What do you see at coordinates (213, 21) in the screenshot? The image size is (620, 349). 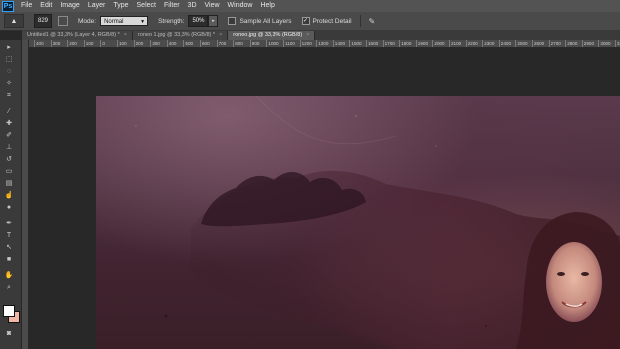 I see `strength-slider-toggle-icon: ▸` at bounding box center [213, 21].